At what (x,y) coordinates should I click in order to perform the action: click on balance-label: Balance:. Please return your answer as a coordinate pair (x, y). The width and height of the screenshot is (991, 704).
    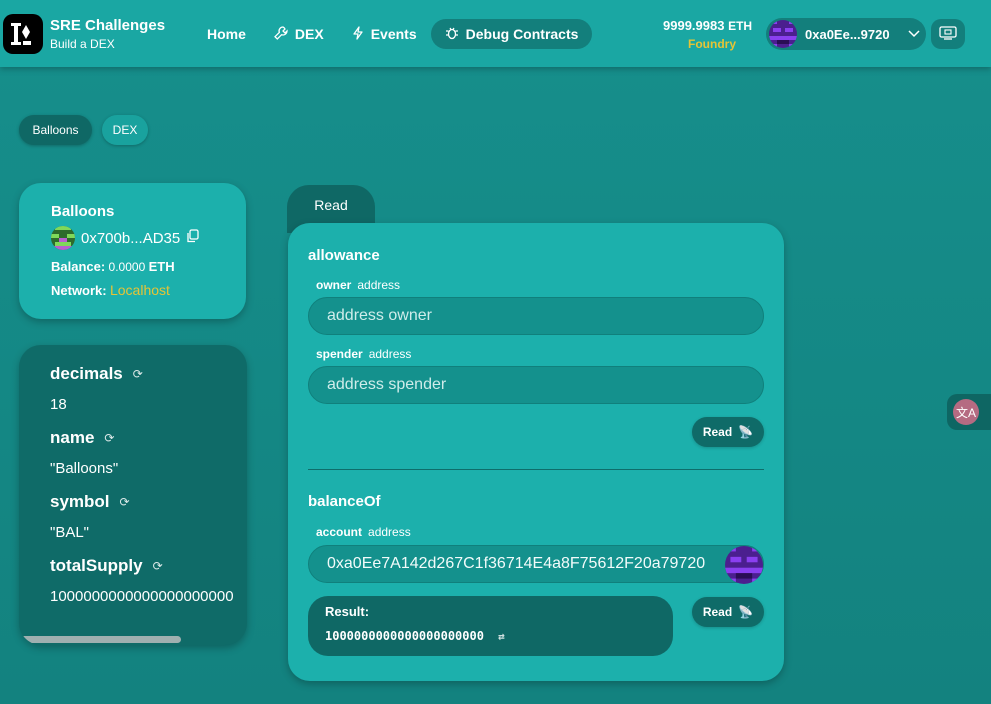
    Looking at the image, I should click on (78, 266).